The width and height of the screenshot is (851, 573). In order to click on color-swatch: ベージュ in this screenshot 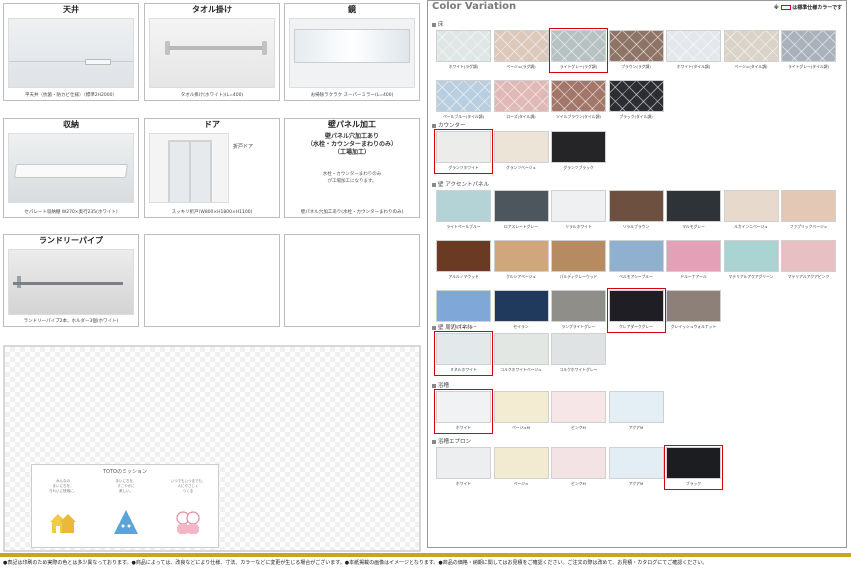, I will do `click(521, 467)`.